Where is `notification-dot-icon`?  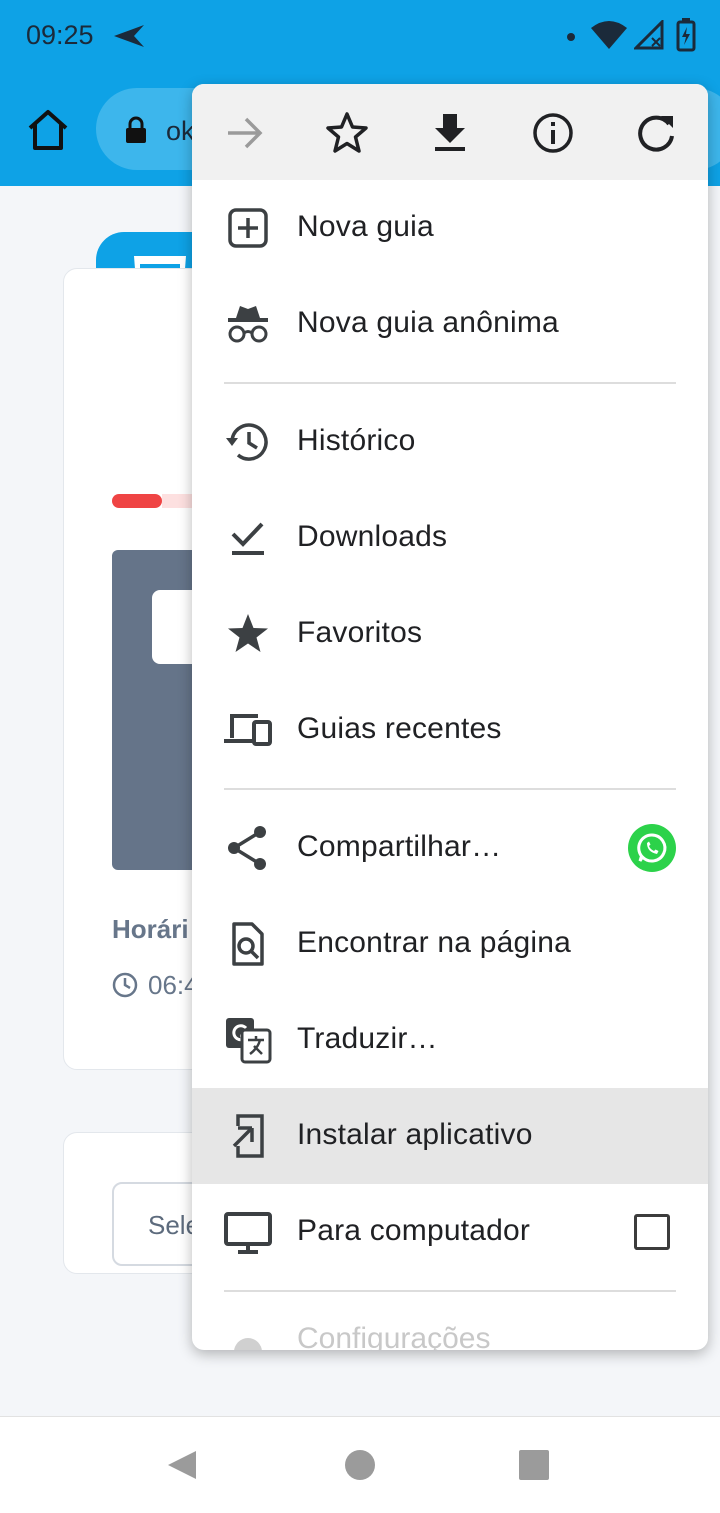 notification-dot-icon is located at coordinates (571, 37).